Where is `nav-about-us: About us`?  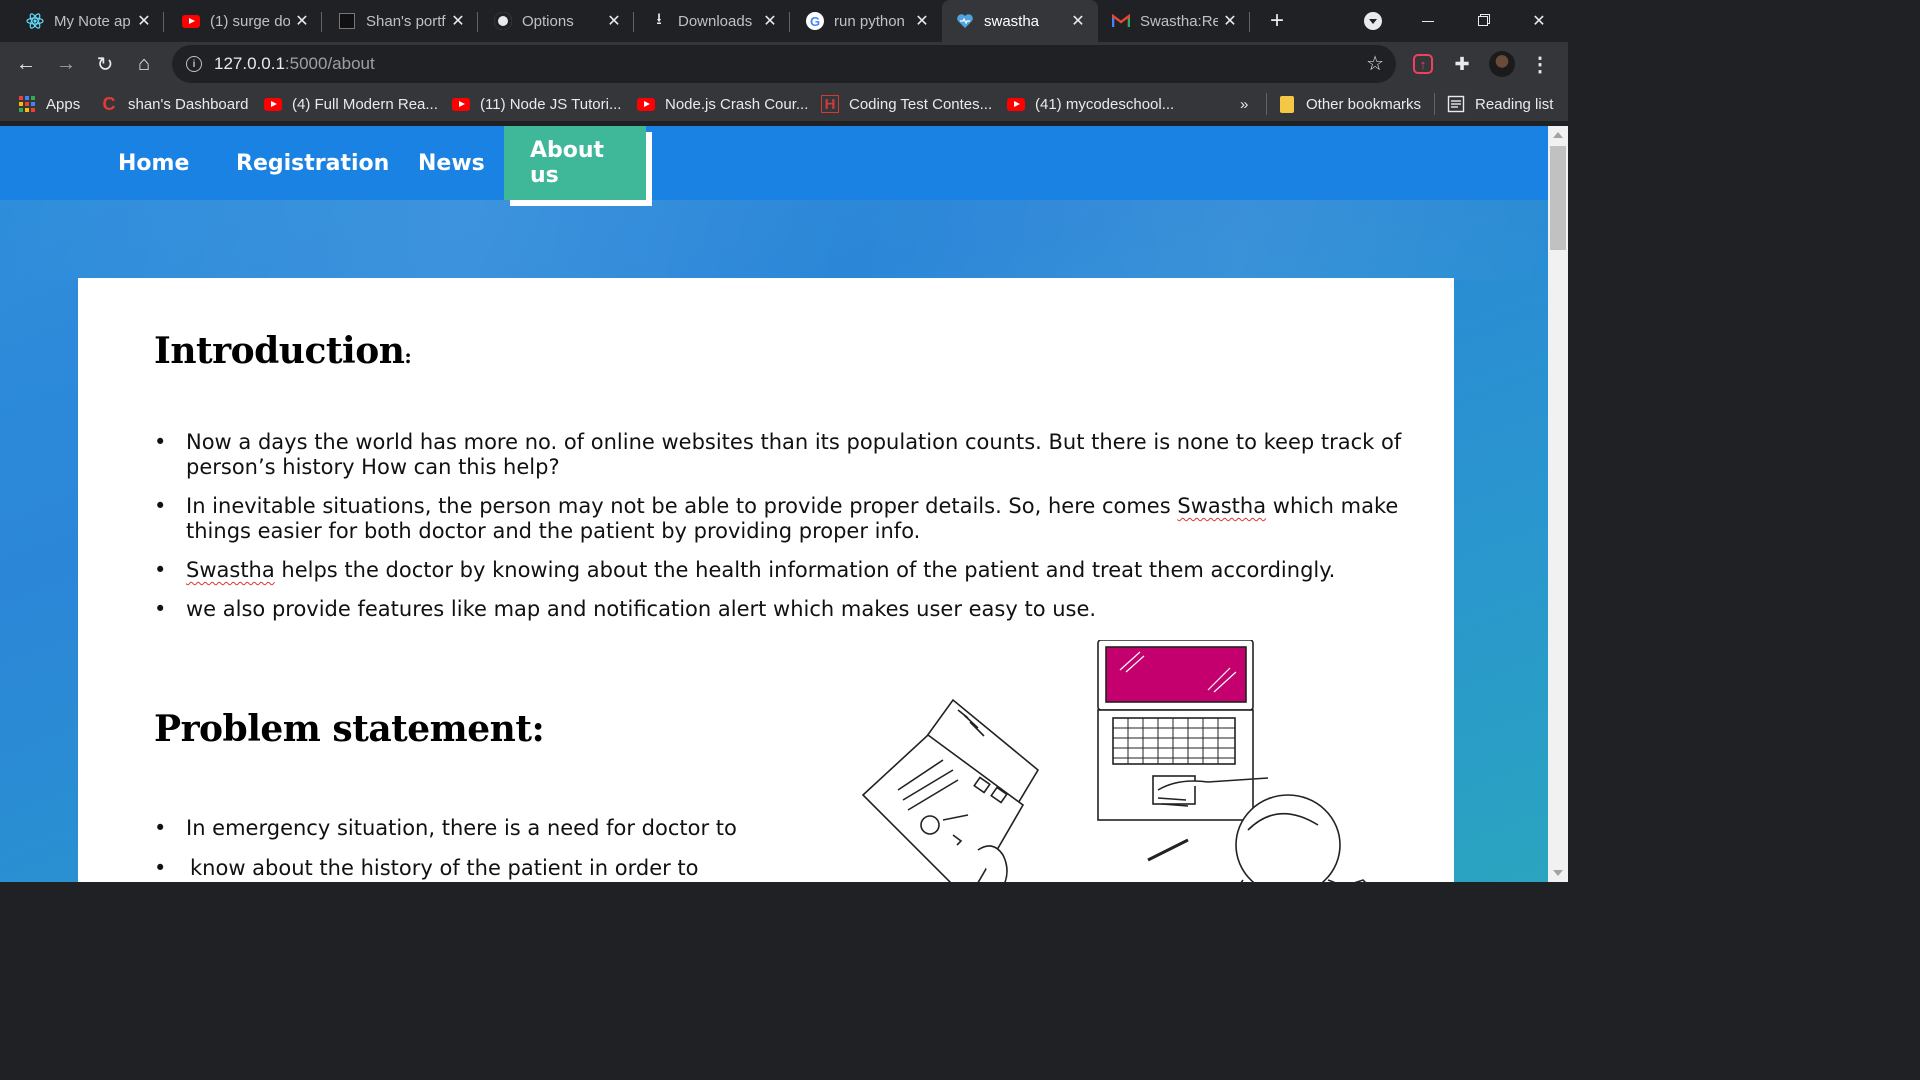 nav-about-us: About us is located at coordinates (575, 163).